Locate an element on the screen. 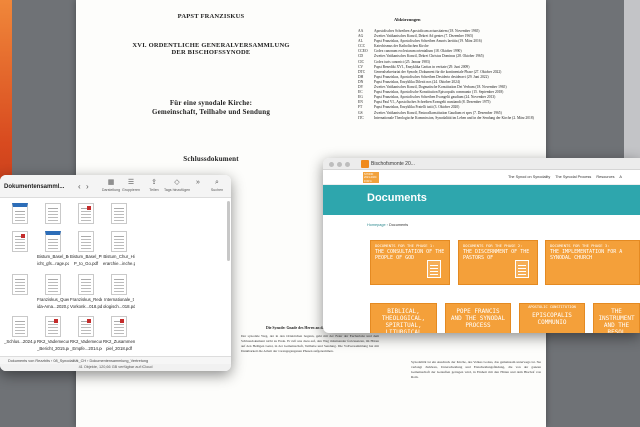 The height and width of the screenshot is (427, 640). file-item: Internationale_t ologisch...018.pdf is located at coordinates (119, 291).